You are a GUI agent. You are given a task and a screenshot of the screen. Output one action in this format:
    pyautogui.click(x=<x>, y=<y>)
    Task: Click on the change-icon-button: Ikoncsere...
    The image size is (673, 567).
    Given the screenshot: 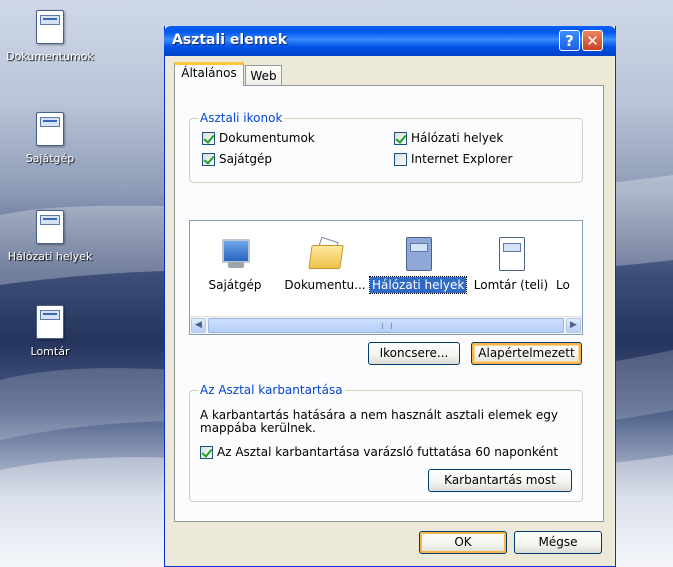 What is the action you would take?
    pyautogui.click(x=414, y=353)
    